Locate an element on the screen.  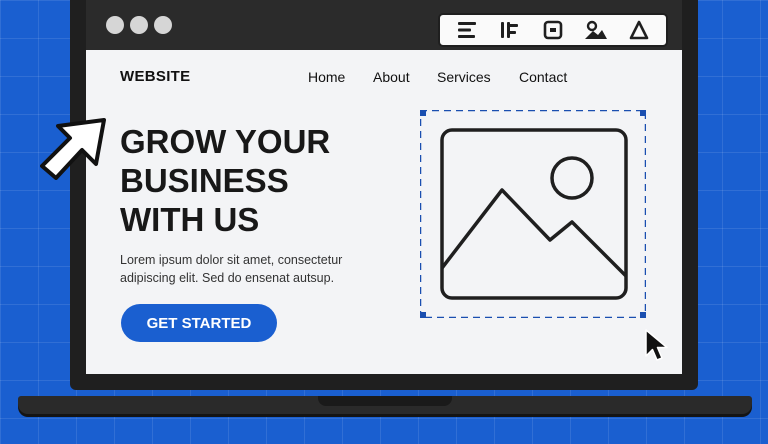
hero-description-line: adipiscing elit. Sed do ensenat autsup. is located at coordinates (227, 278).